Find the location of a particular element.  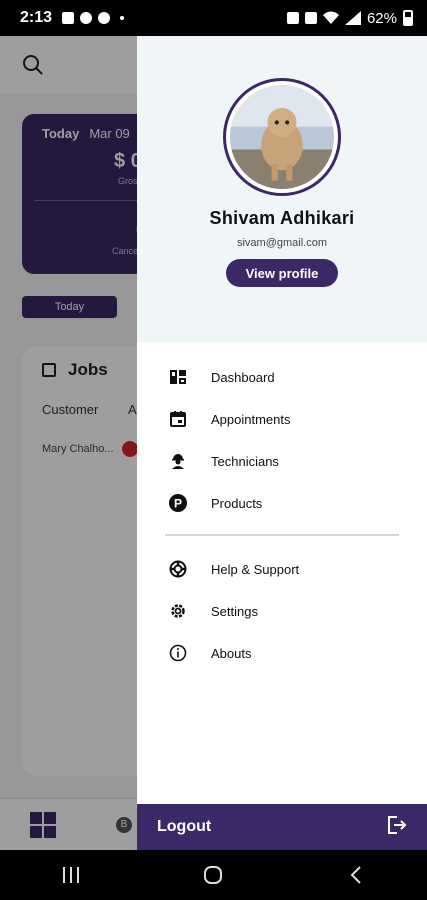

info-icon is located at coordinates (178, 653).